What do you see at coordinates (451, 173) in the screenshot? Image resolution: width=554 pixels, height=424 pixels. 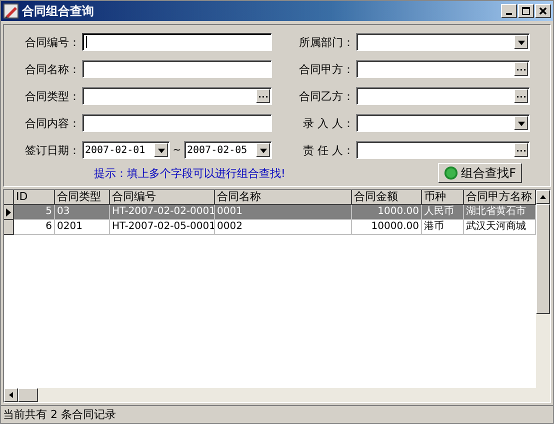 I see `go-icon` at bounding box center [451, 173].